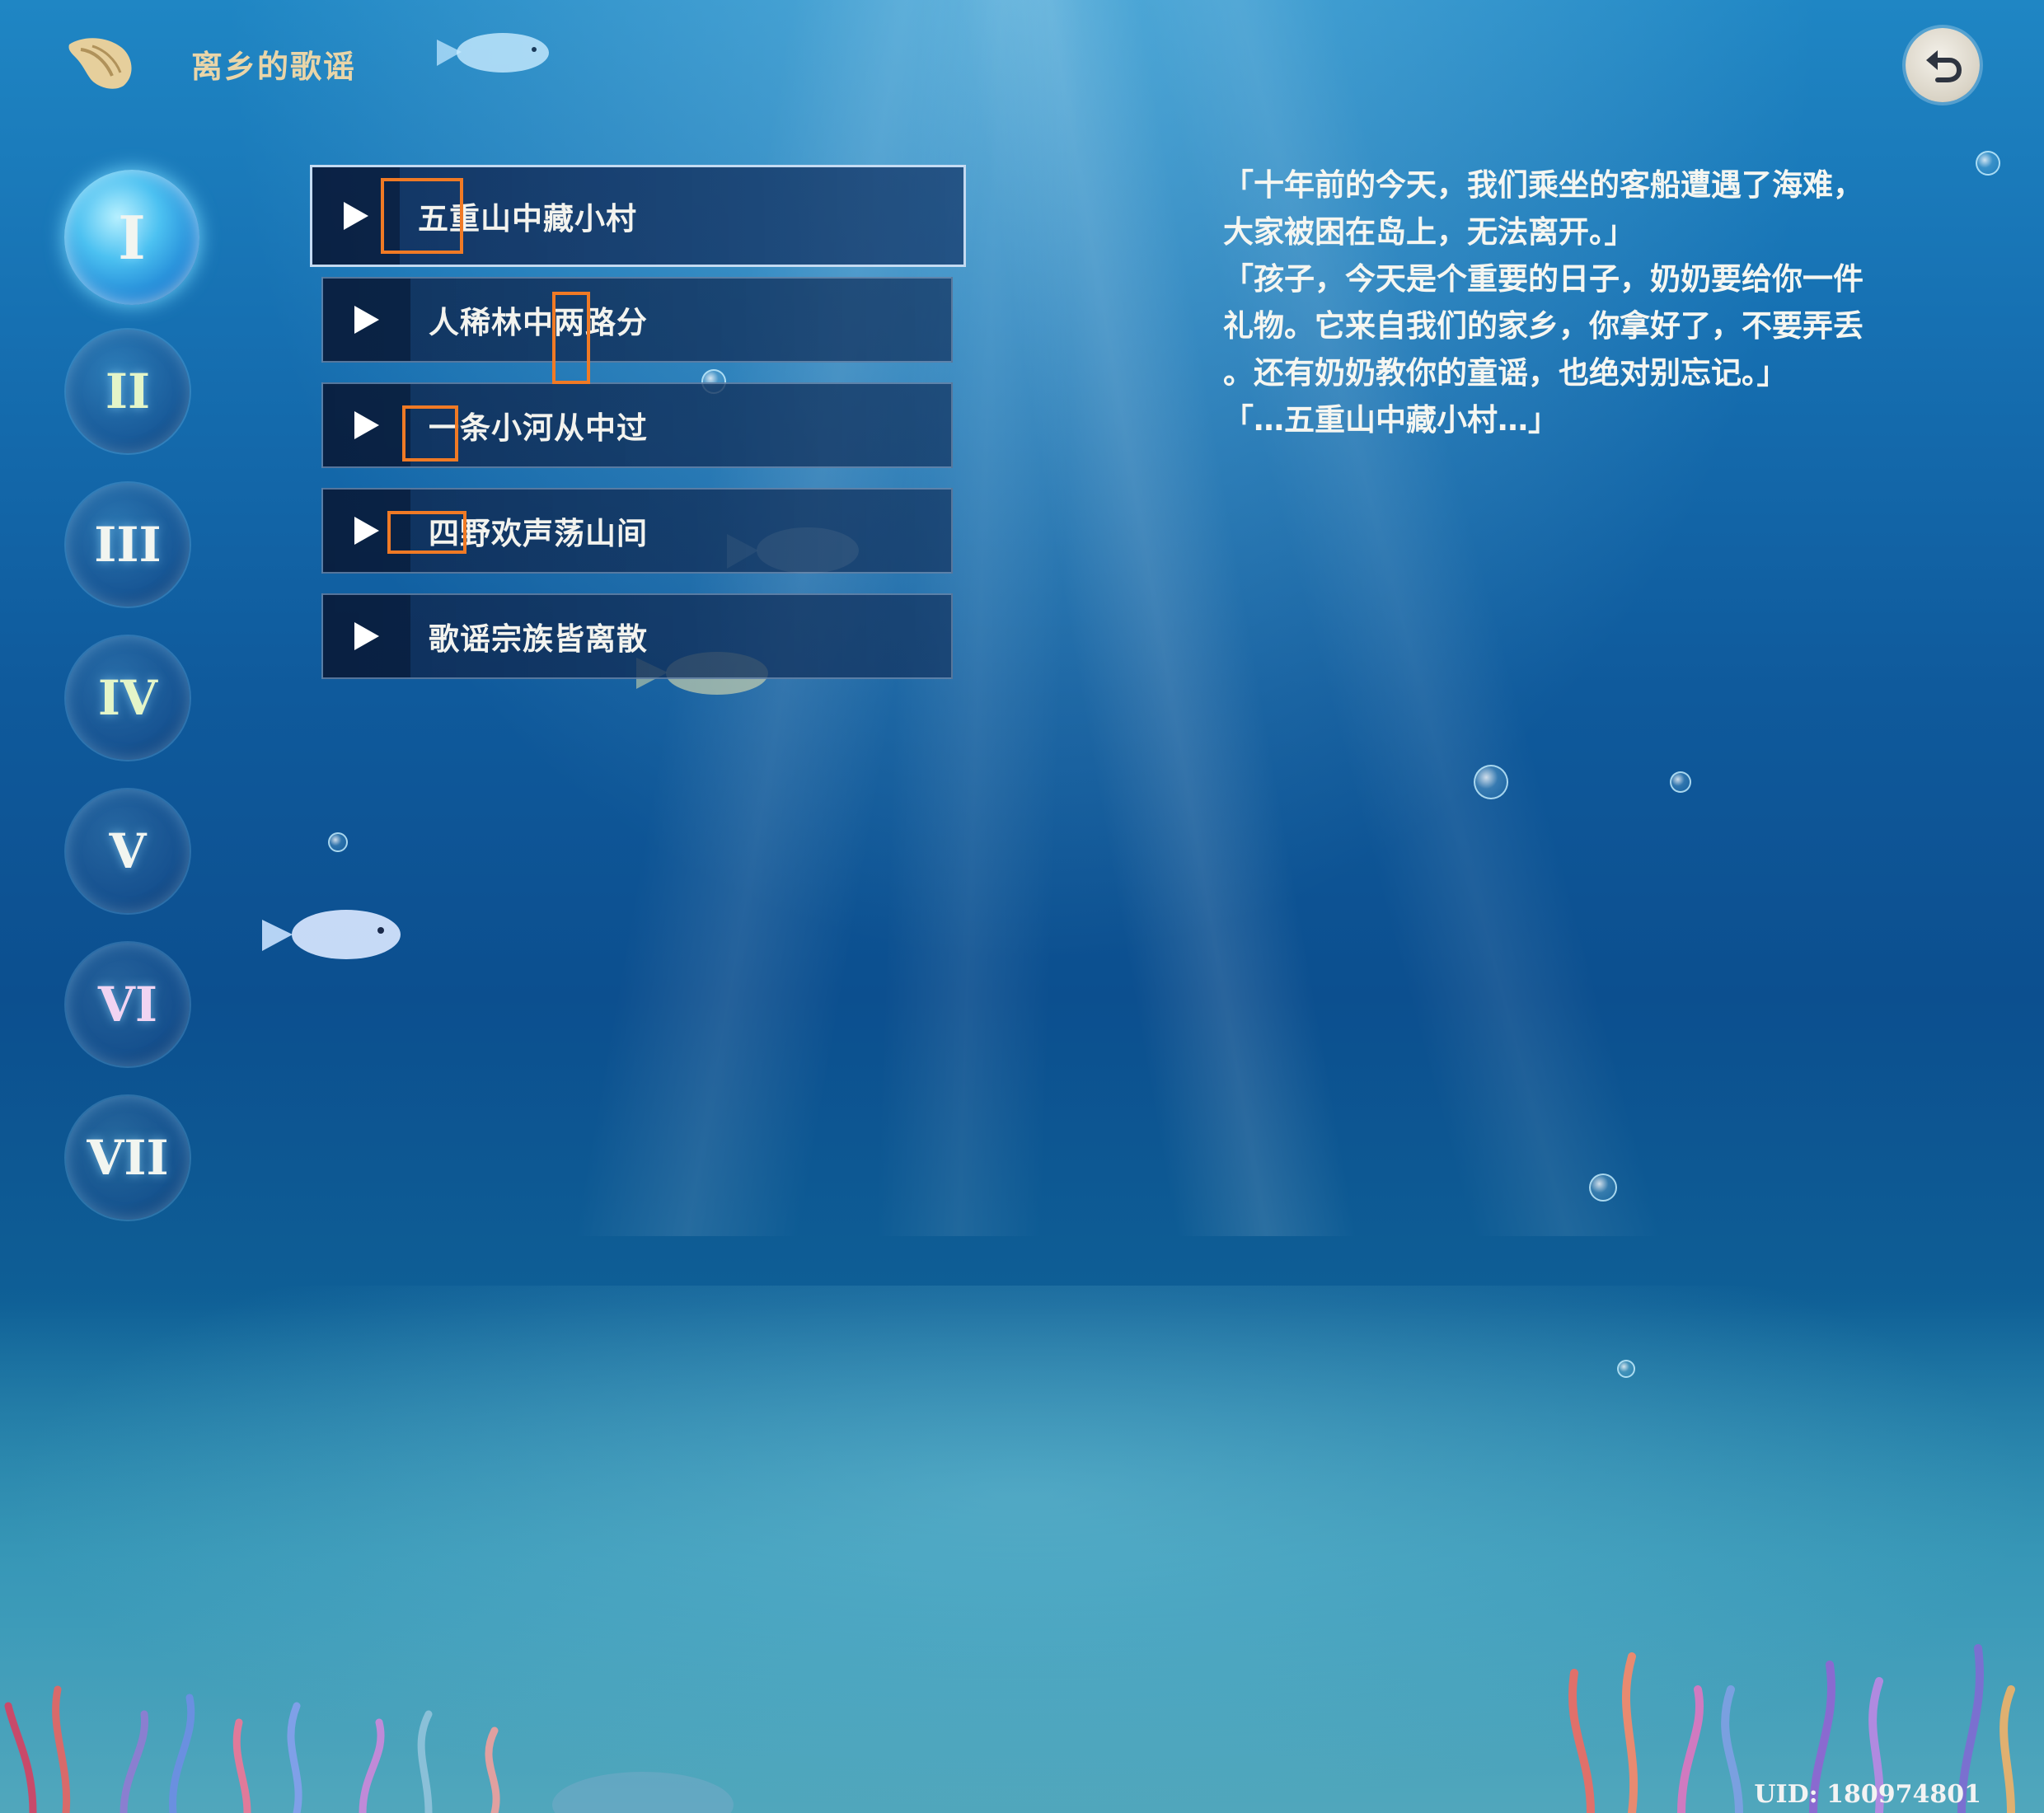  What do you see at coordinates (538, 322) in the screenshot?
I see `song-title: 人稀林中两路分` at bounding box center [538, 322].